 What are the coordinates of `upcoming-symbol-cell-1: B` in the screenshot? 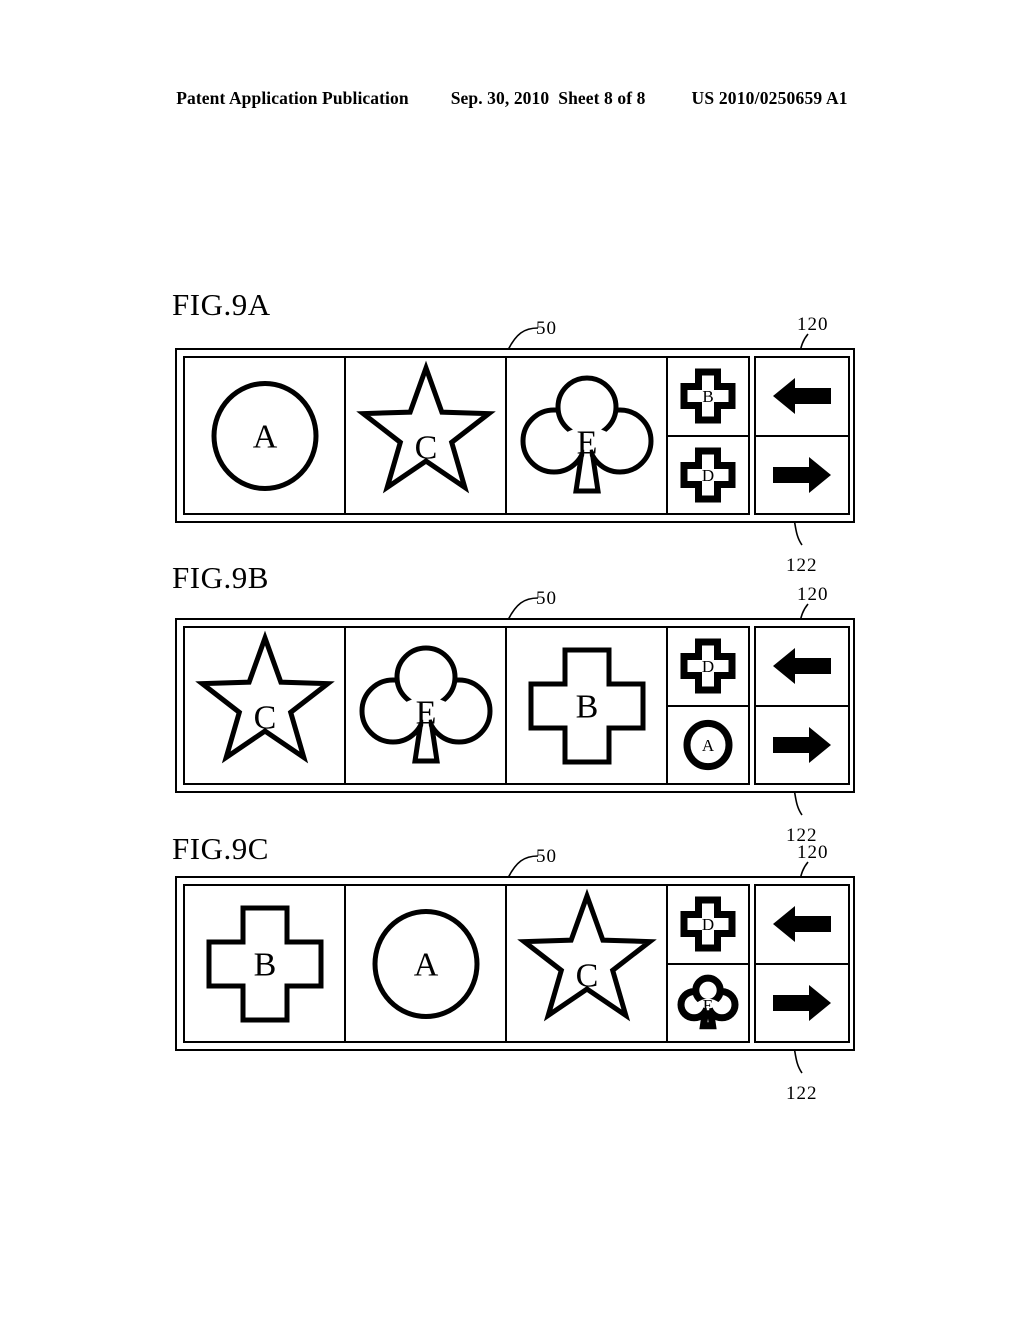 It's located at (708, 396).